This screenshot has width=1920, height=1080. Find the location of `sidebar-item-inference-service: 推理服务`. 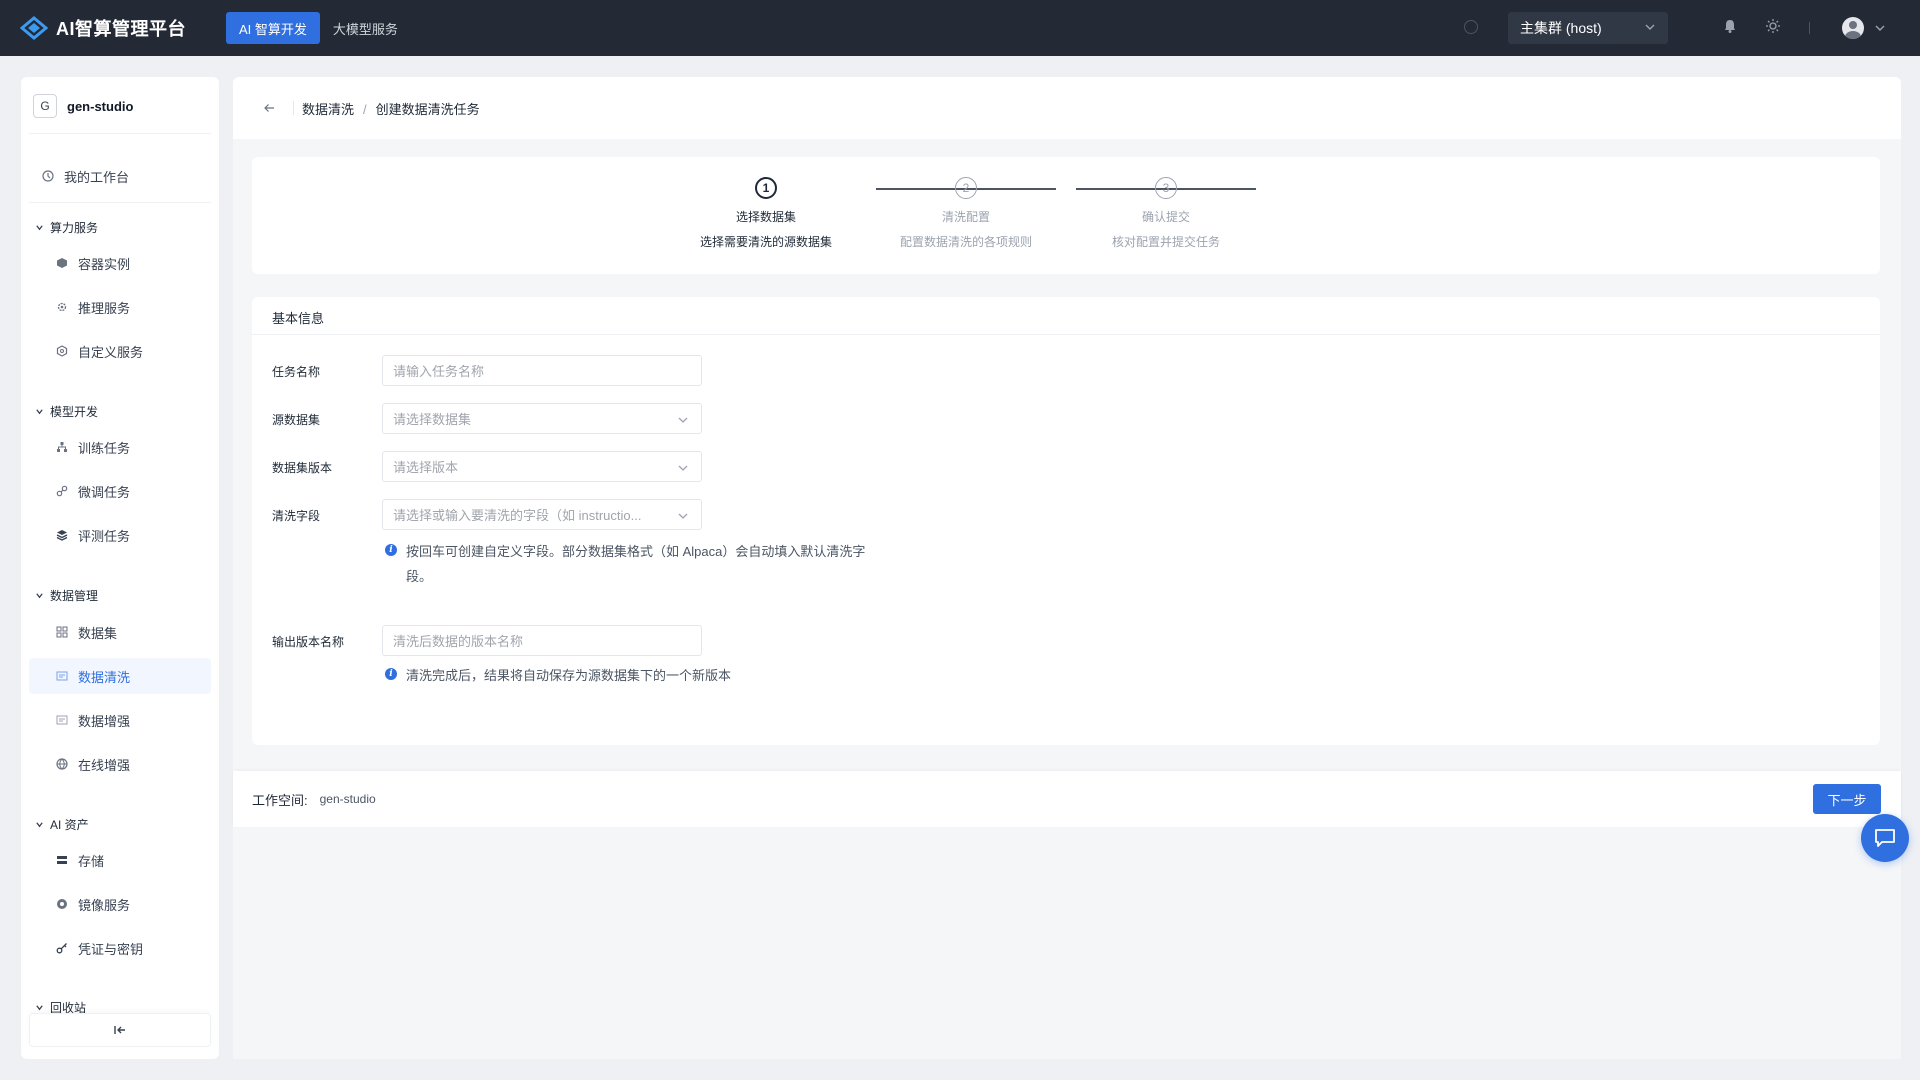

sidebar-item-inference-service: 推理服务 is located at coordinates (120, 307).